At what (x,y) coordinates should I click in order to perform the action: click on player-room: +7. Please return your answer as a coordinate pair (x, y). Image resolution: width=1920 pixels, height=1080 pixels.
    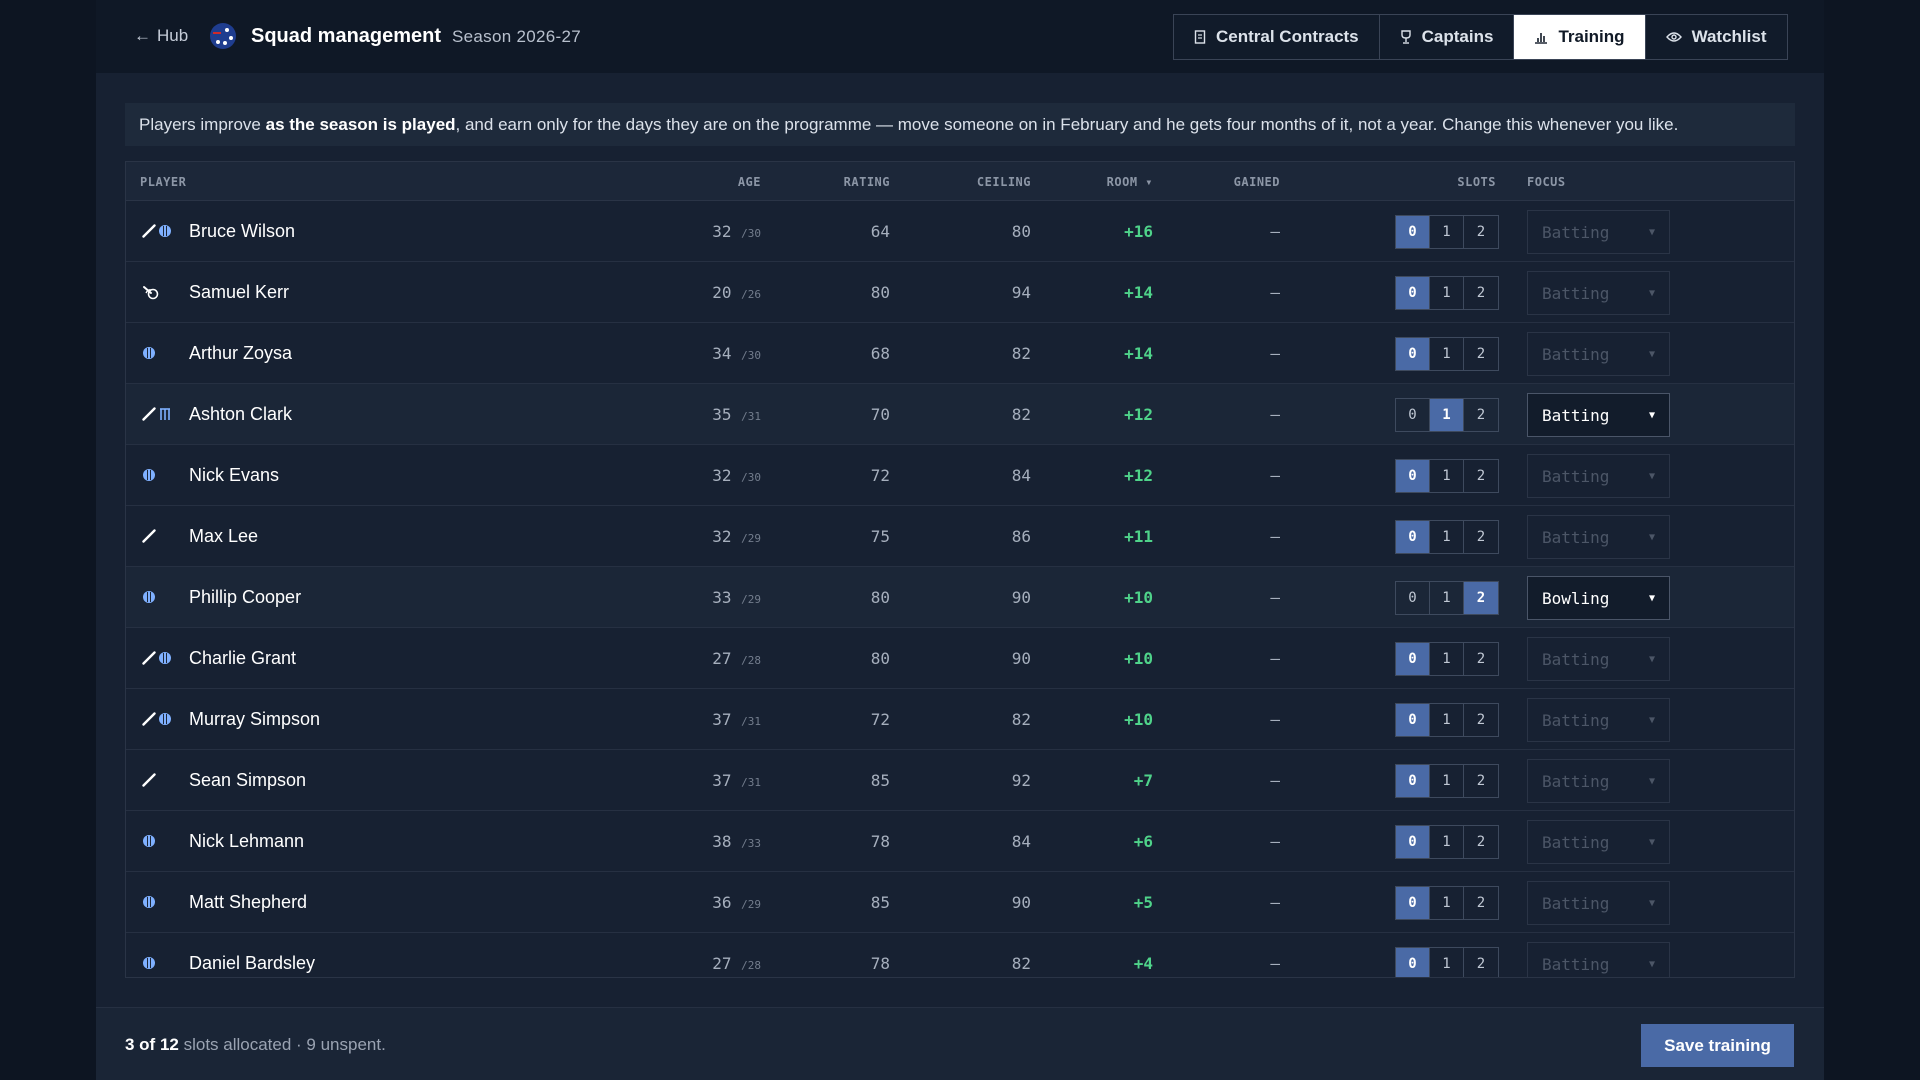
    Looking at the image, I should click on (1143, 780).